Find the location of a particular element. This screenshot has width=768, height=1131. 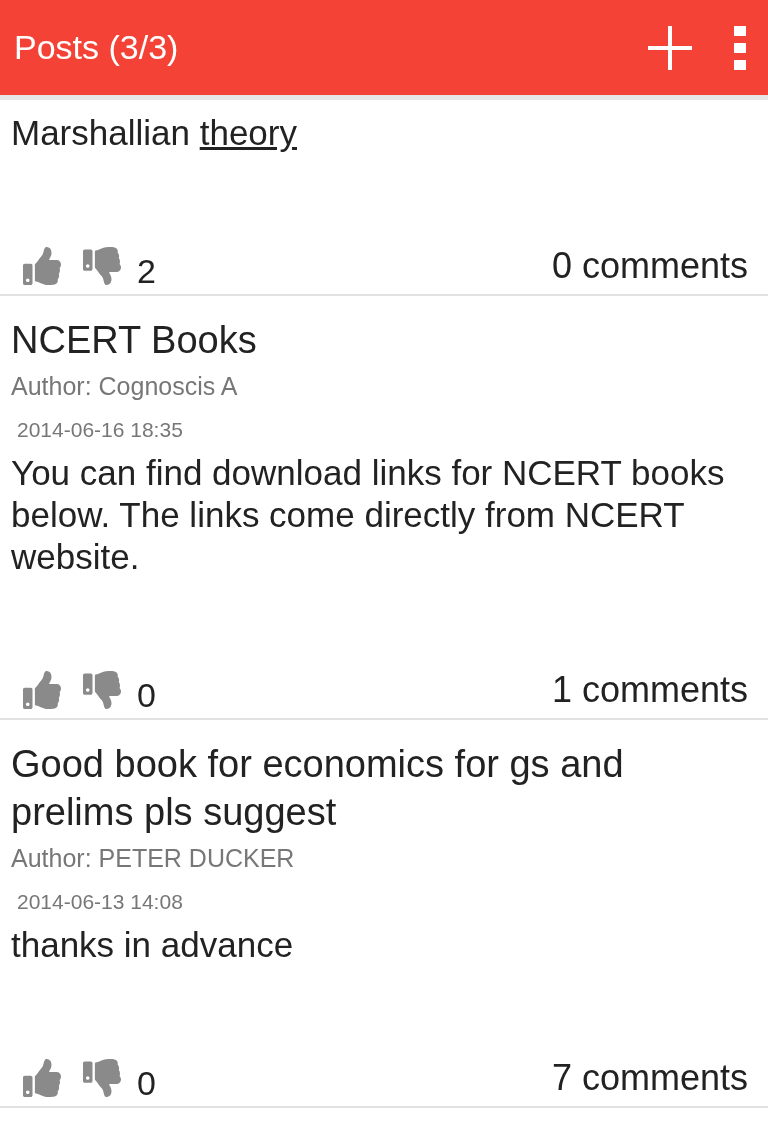

plus-icon is located at coordinates (670, 47).